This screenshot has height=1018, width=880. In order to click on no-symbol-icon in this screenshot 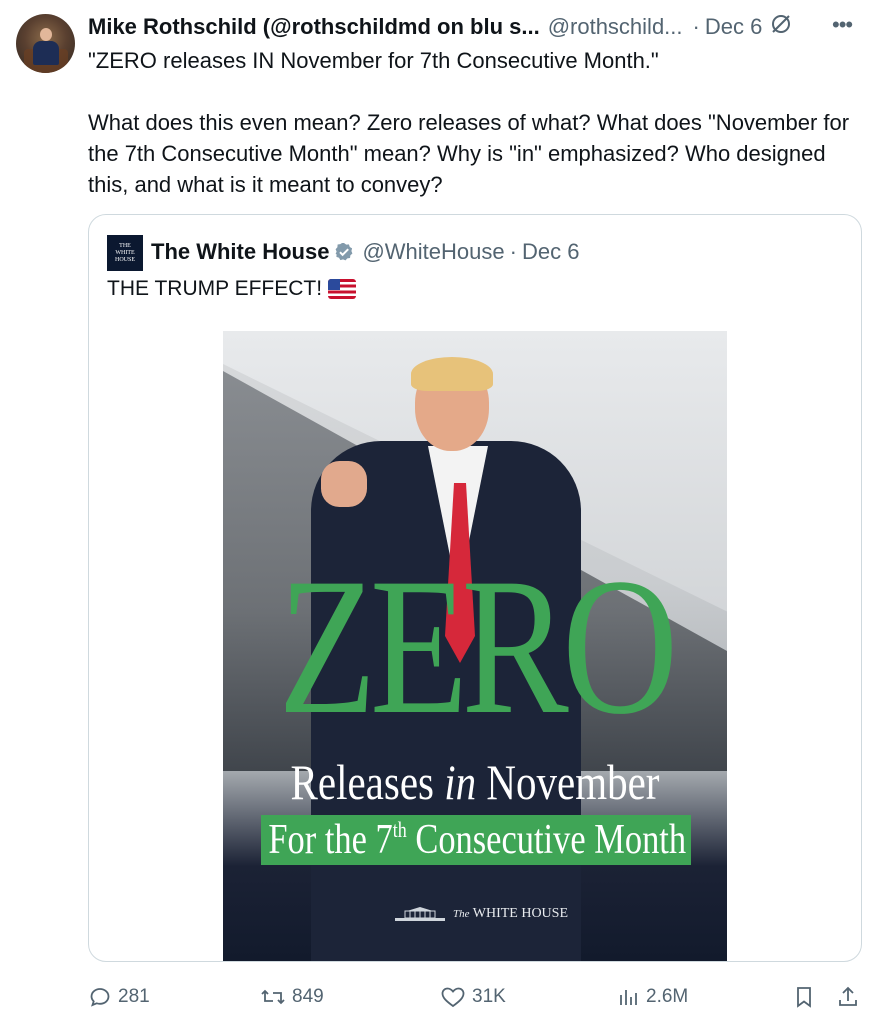, I will do `click(781, 27)`.